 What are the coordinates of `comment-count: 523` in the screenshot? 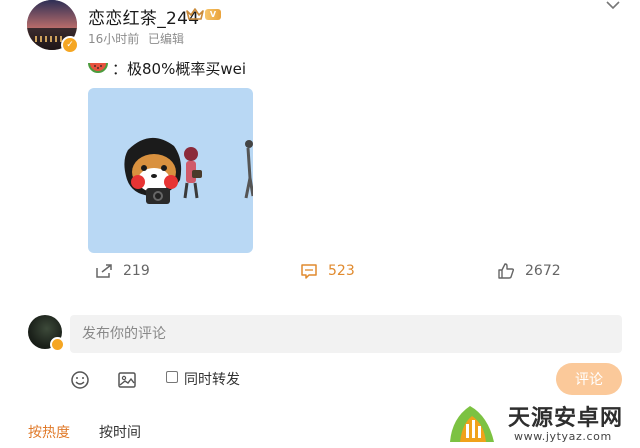 It's located at (341, 271).